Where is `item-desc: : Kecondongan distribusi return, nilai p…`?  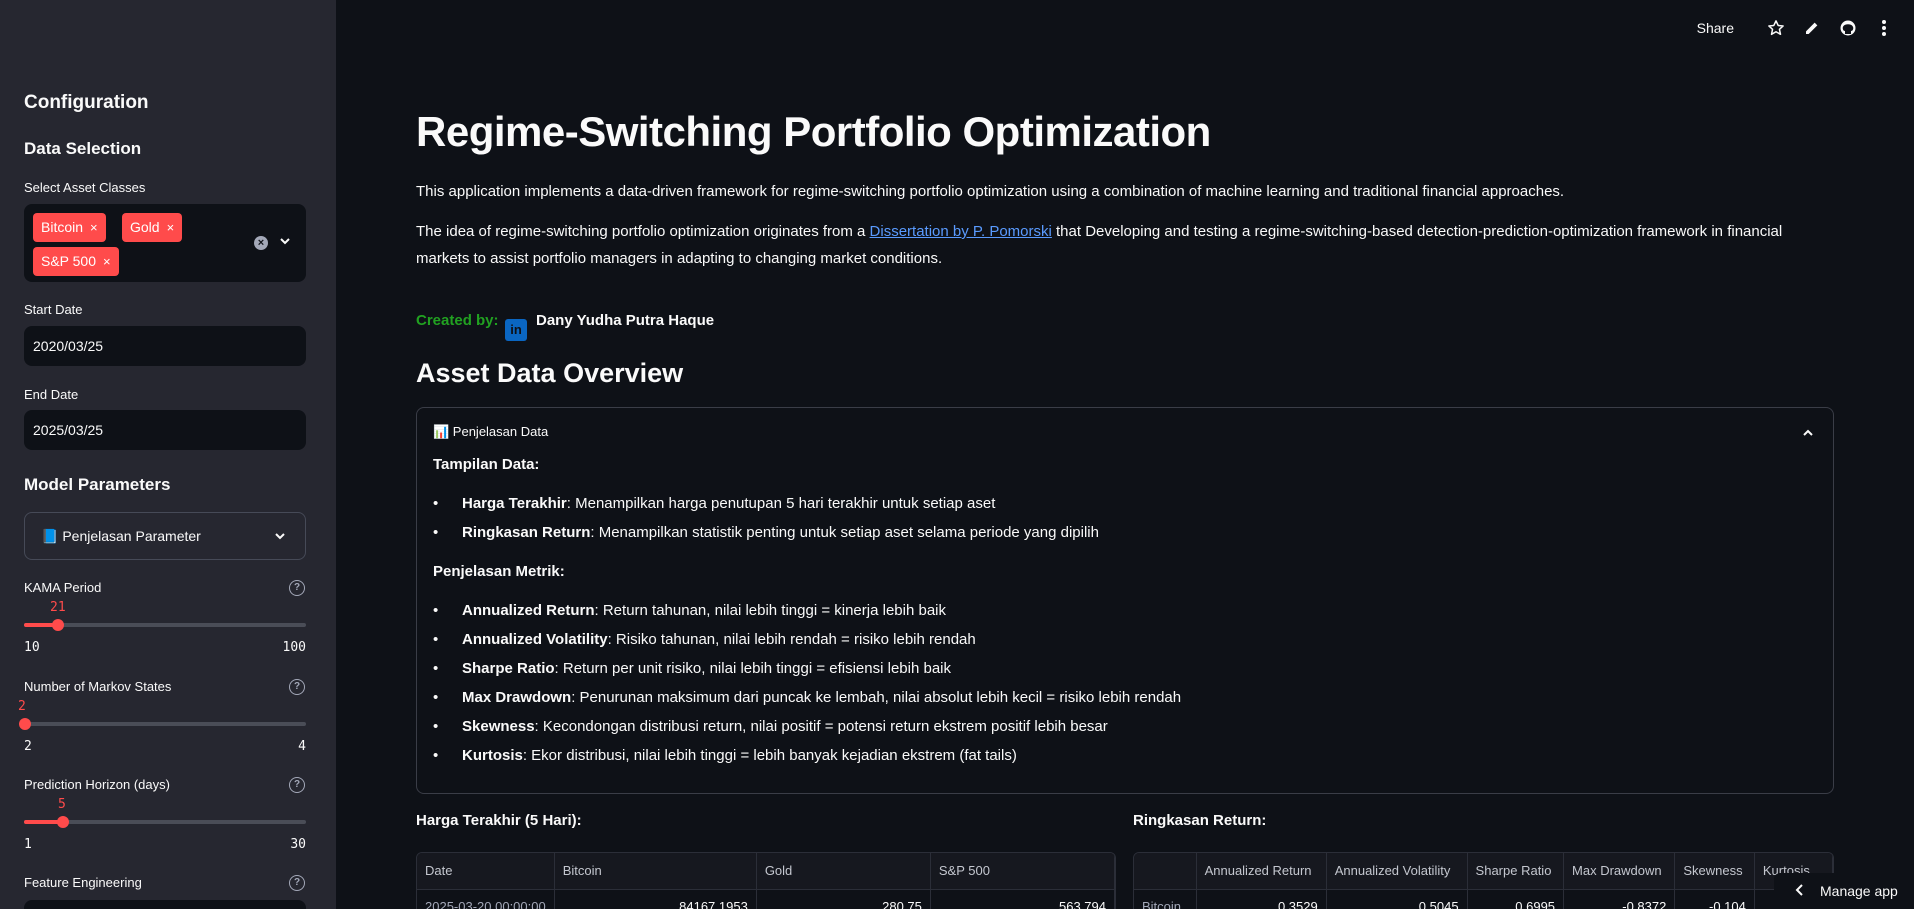 item-desc: : Kecondongan distribusi return, nilai p… is located at coordinates (821, 726).